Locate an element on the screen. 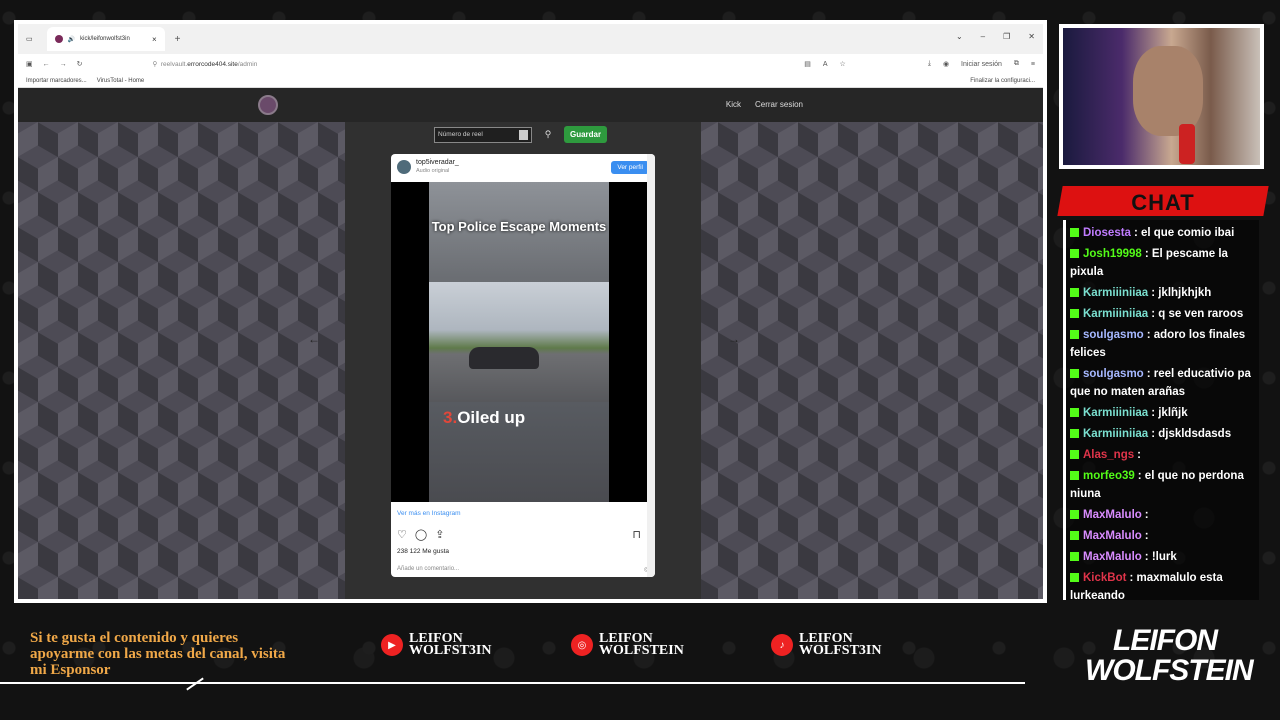 This screenshot has width=1280, height=720. maximize-icon: ❐ is located at coordinates (1006, 36).